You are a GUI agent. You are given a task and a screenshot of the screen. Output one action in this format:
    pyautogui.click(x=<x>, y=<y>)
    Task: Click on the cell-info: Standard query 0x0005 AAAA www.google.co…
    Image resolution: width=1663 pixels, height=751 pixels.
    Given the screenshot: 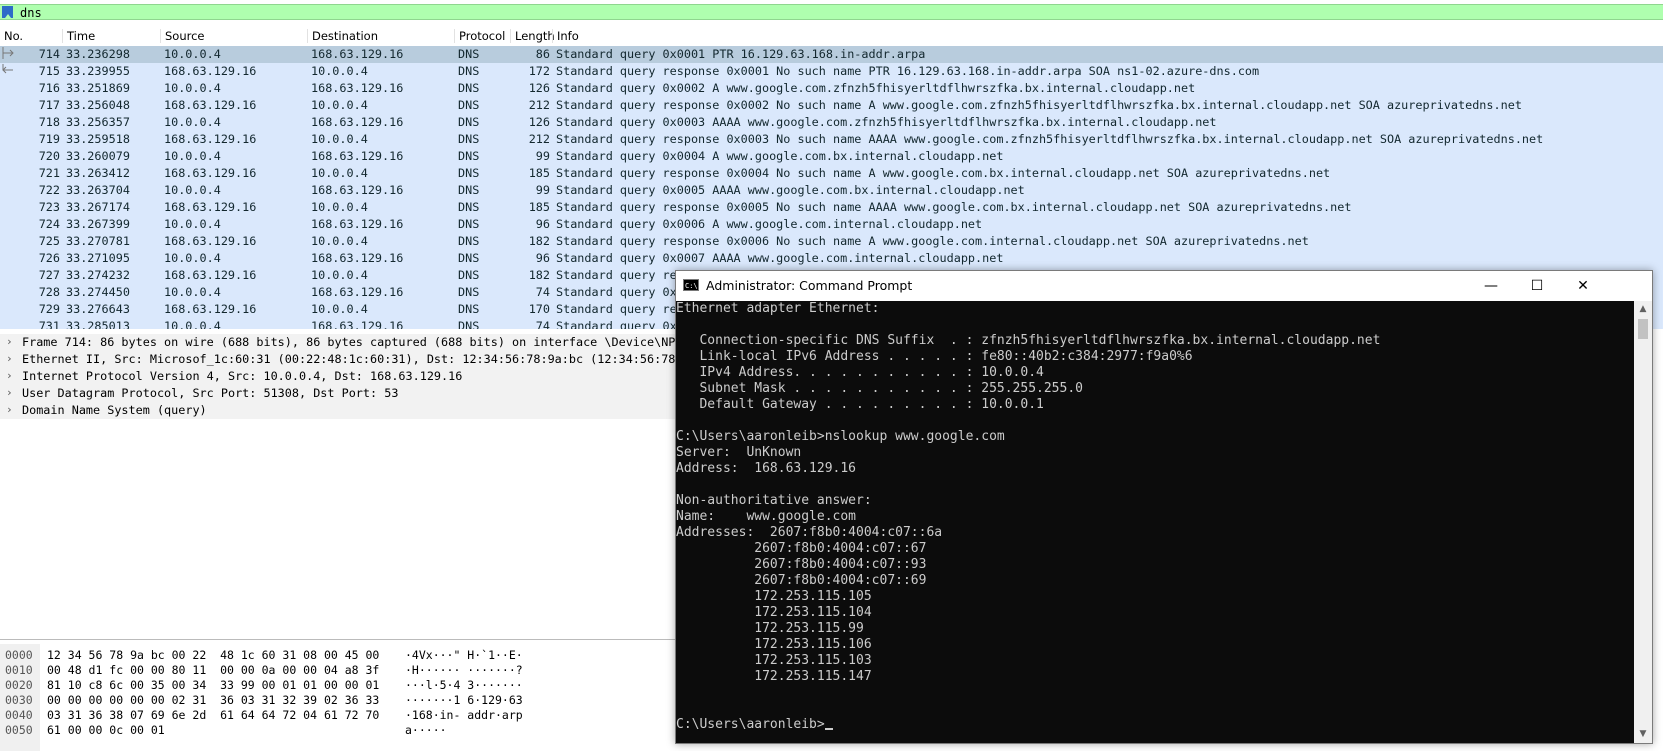 What is the action you would take?
    pyautogui.click(x=790, y=190)
    